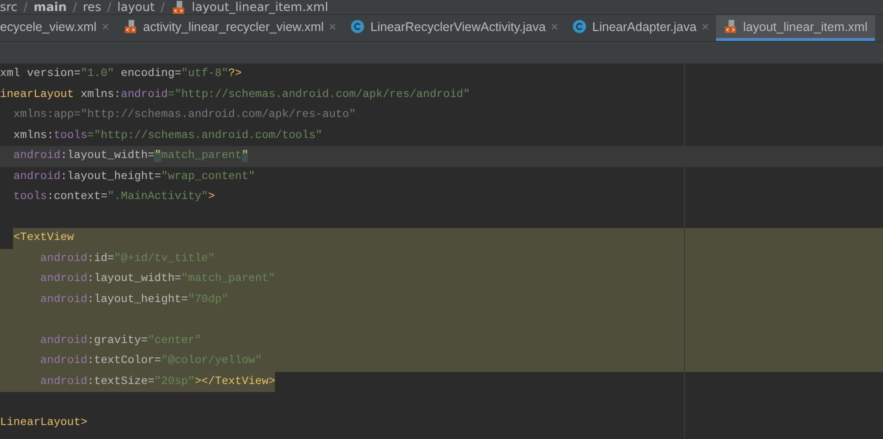 This screenshot has height=439, width=883. What do you see at coordinates (121, 74) in the screenshot?
I see `code-line: xml version="1.0" encoding="utf-8"?>` at bounding box center [121, 74].